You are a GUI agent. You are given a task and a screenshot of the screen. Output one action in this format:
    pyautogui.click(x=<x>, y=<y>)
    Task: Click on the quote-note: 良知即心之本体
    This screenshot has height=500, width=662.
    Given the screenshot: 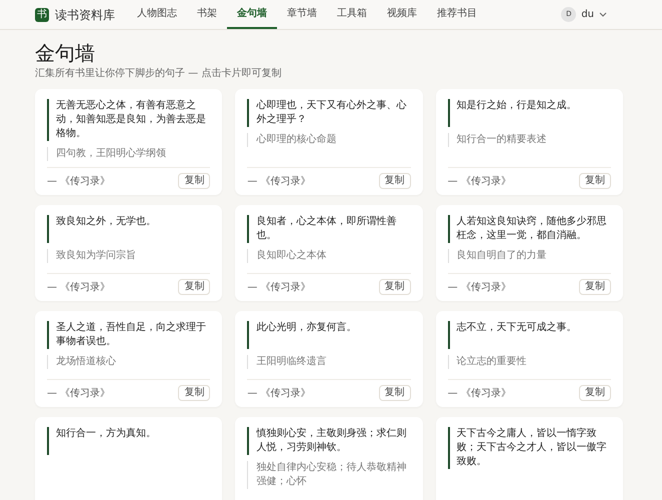 What is the action you would take?
    pyautogui.click(x=329, y=256)
    